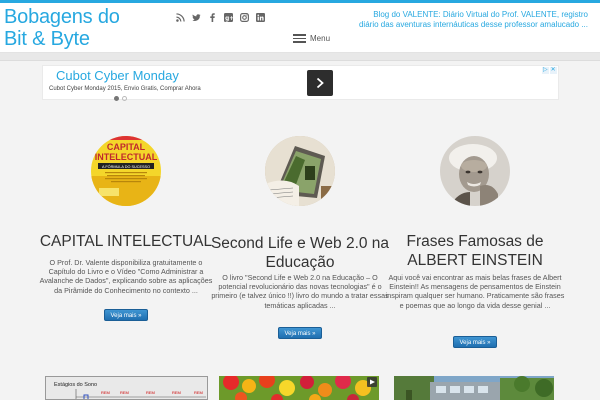 This screenshot has height=400, width=600. Describe the element at coordinates (320, 38) in the screenshot. I see `menu-label: Menu` at that location.